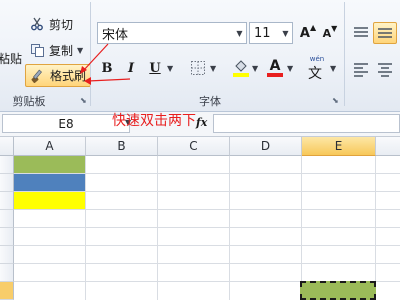  I want to click on phonetic-icon: wén, so click(317, 59).